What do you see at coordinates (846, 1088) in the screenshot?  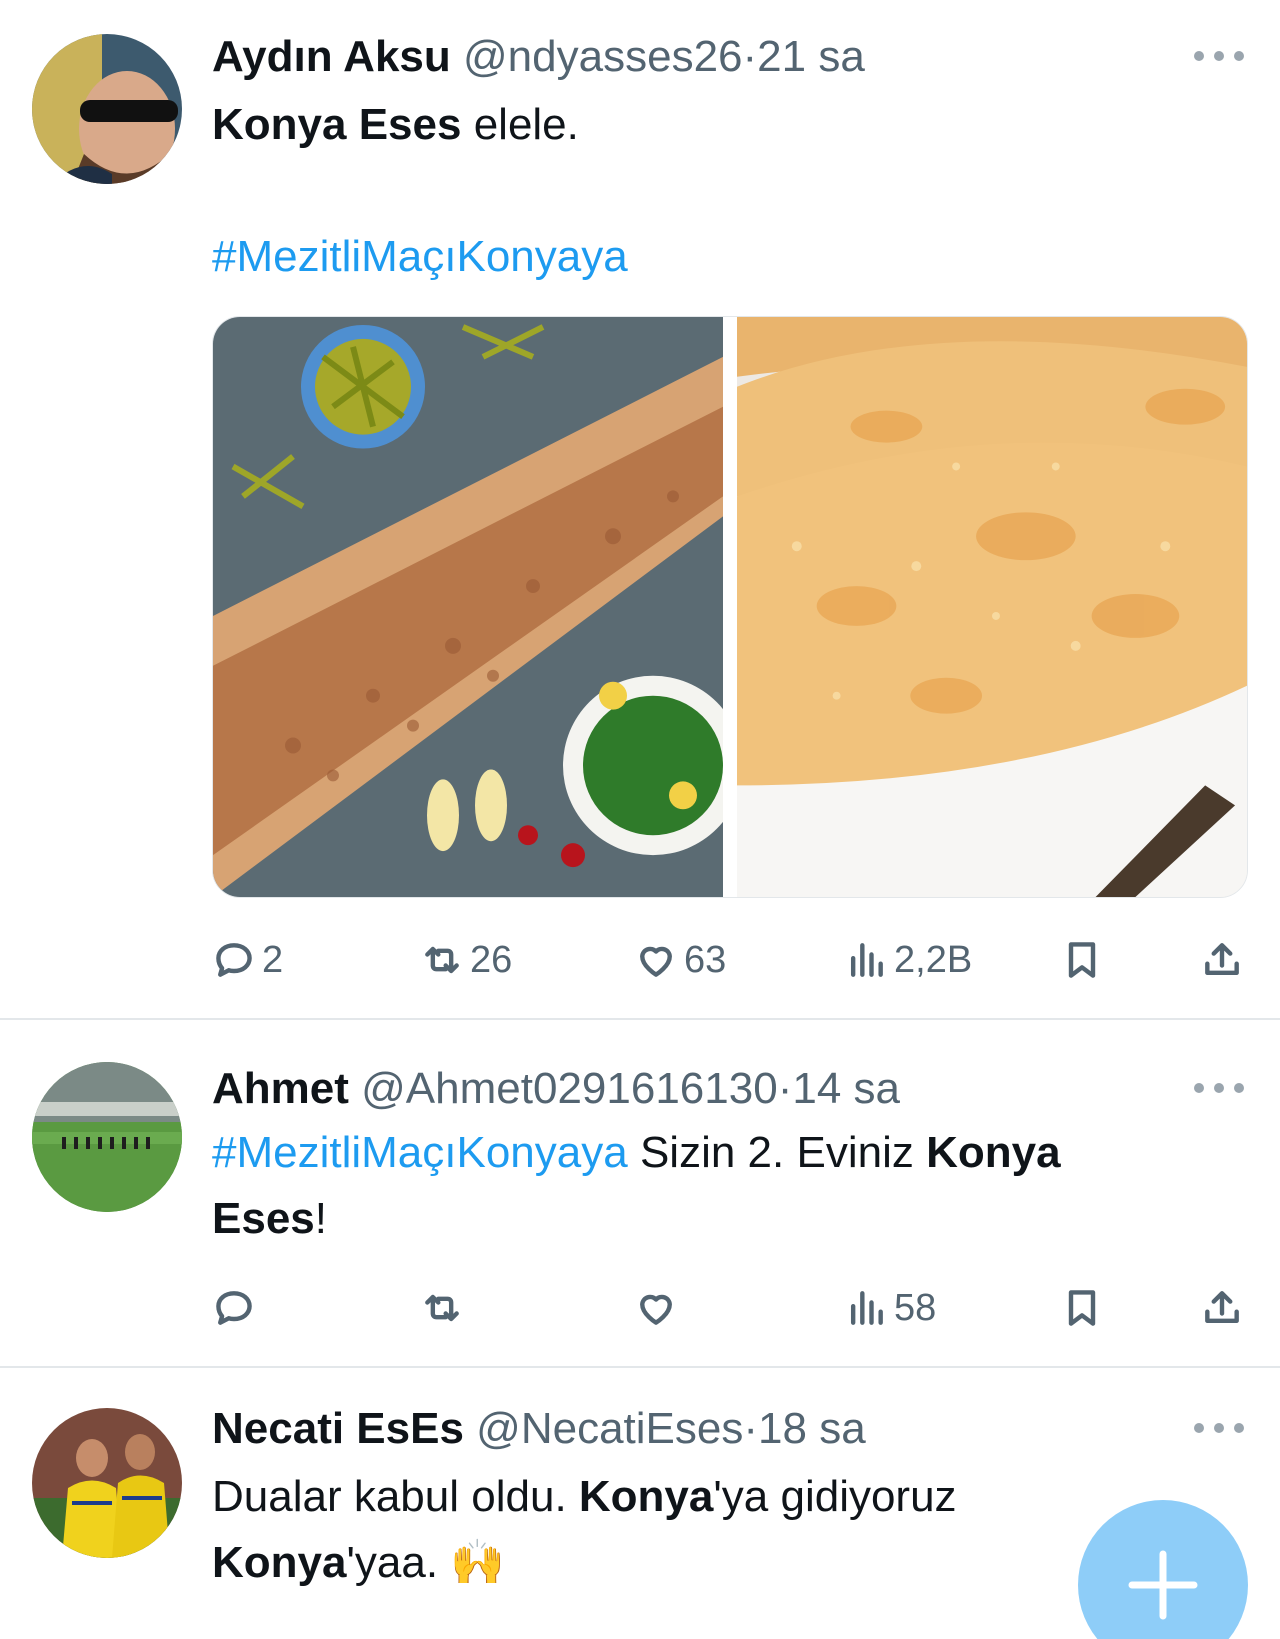 I see `timestamp: 14 sa` at bounding box center [846, 1088].